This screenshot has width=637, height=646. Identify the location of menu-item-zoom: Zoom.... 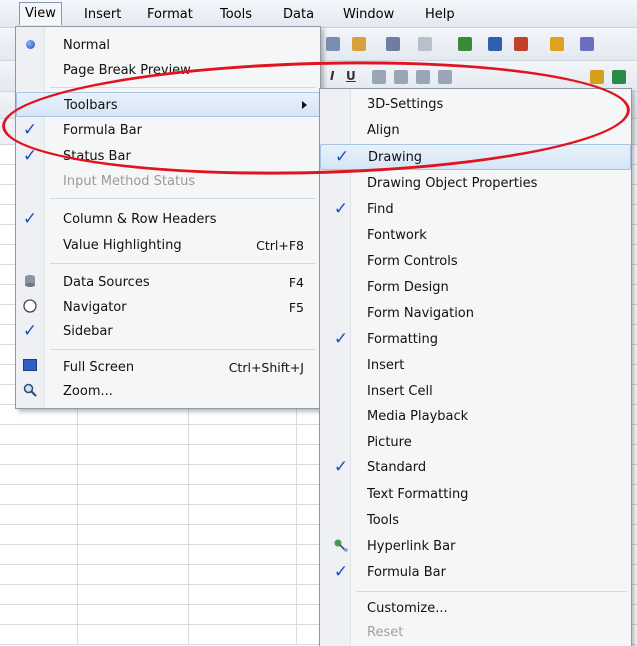
(168, 391).